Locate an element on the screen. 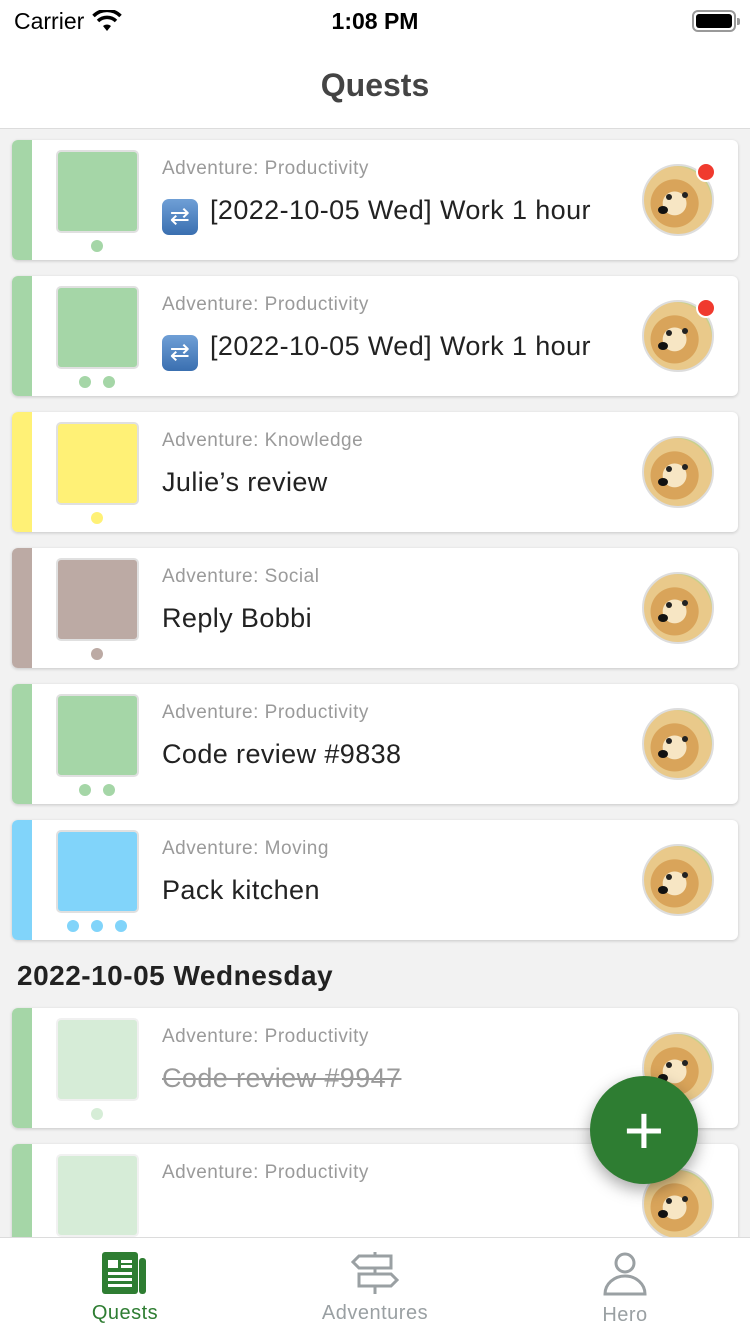 This screenshot has height=1334, width=750. quest-card: Adventure: Social Reply Bobbi is located at coordinates (375, 608).